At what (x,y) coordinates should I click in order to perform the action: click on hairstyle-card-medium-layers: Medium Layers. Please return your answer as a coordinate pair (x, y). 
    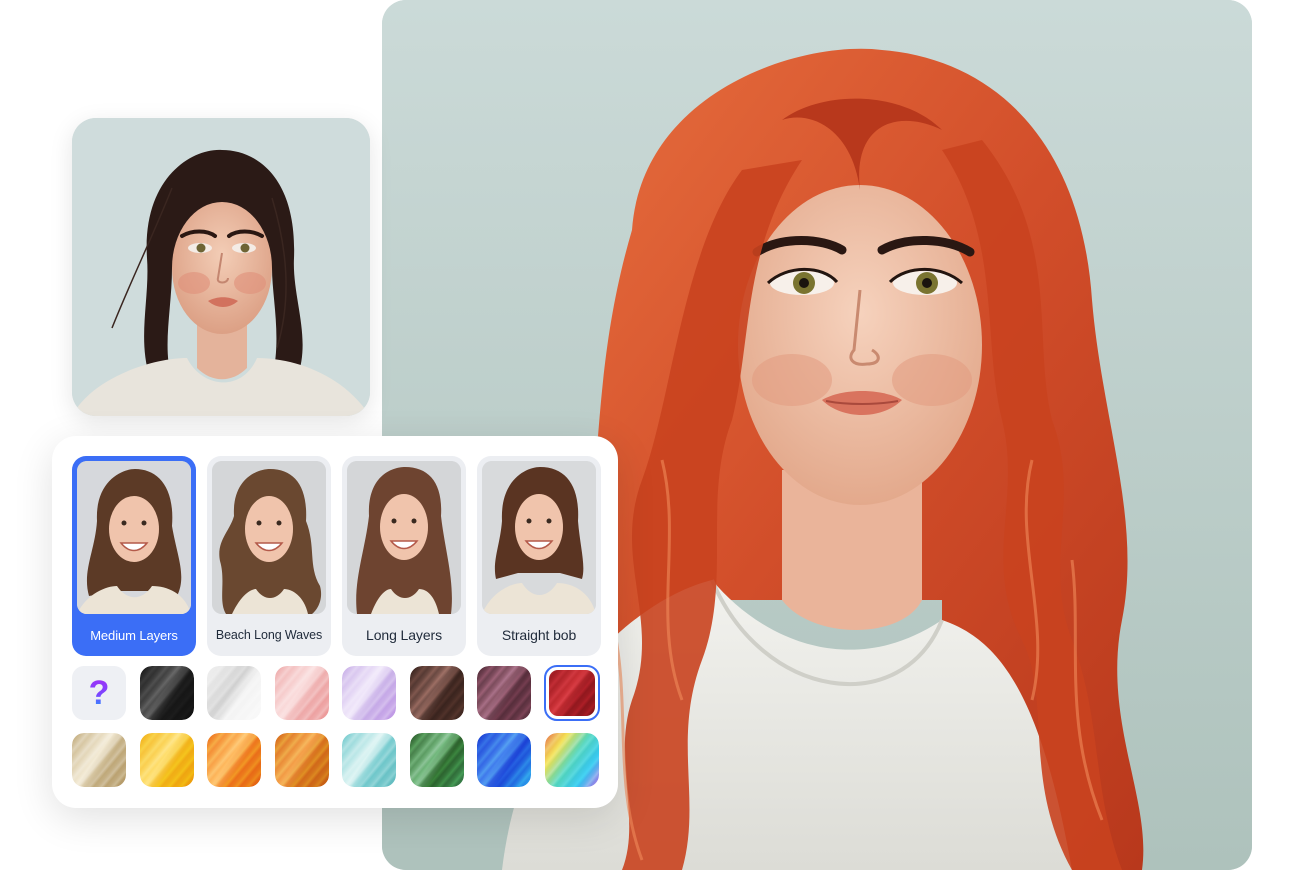
    Looking at the image, I should click on (134, 556).